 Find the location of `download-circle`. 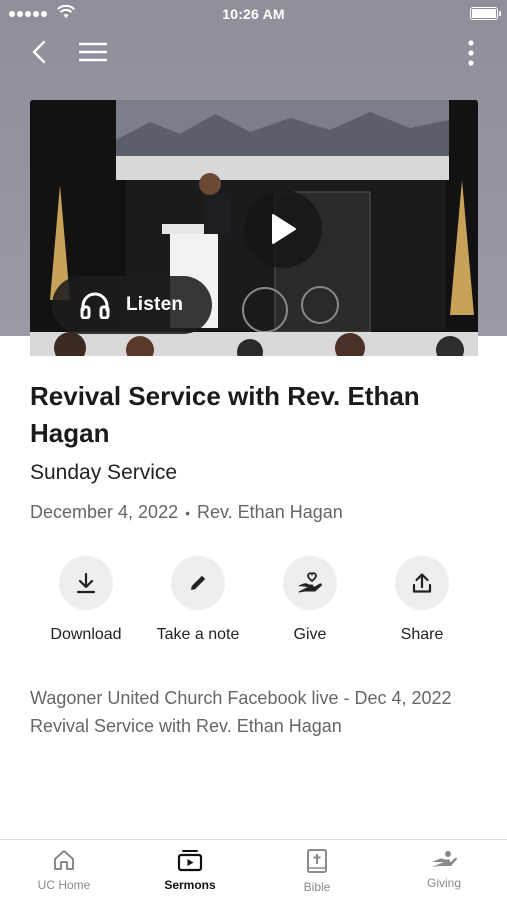

download-circle is located at coordinates (86, 583).